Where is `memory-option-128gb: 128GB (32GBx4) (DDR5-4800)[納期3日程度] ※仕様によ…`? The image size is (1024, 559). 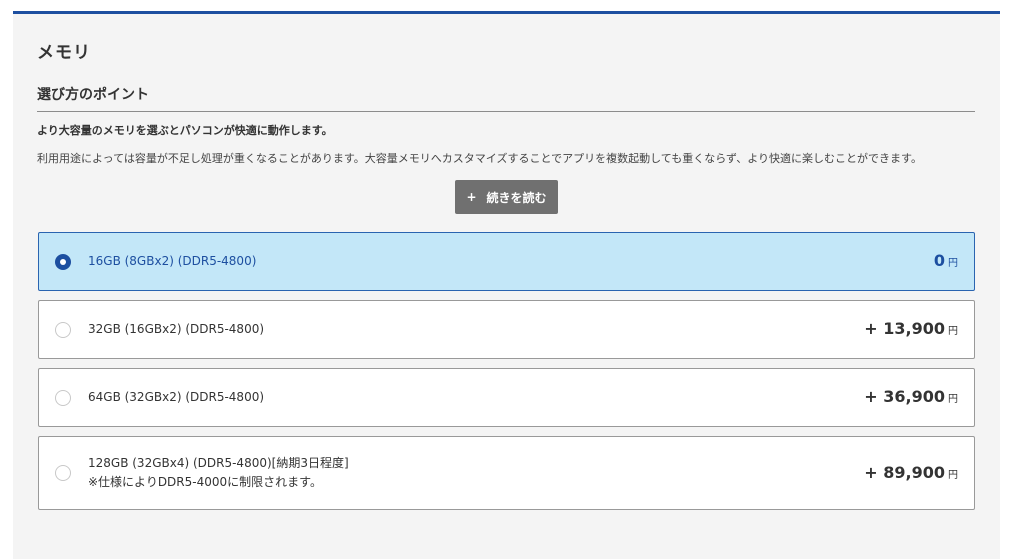 memory-option-128gb: 128GB (32GBx4) (DDR5-4800)[納期3日程度] ※仕様によ… is located at coordinates (506, 473).